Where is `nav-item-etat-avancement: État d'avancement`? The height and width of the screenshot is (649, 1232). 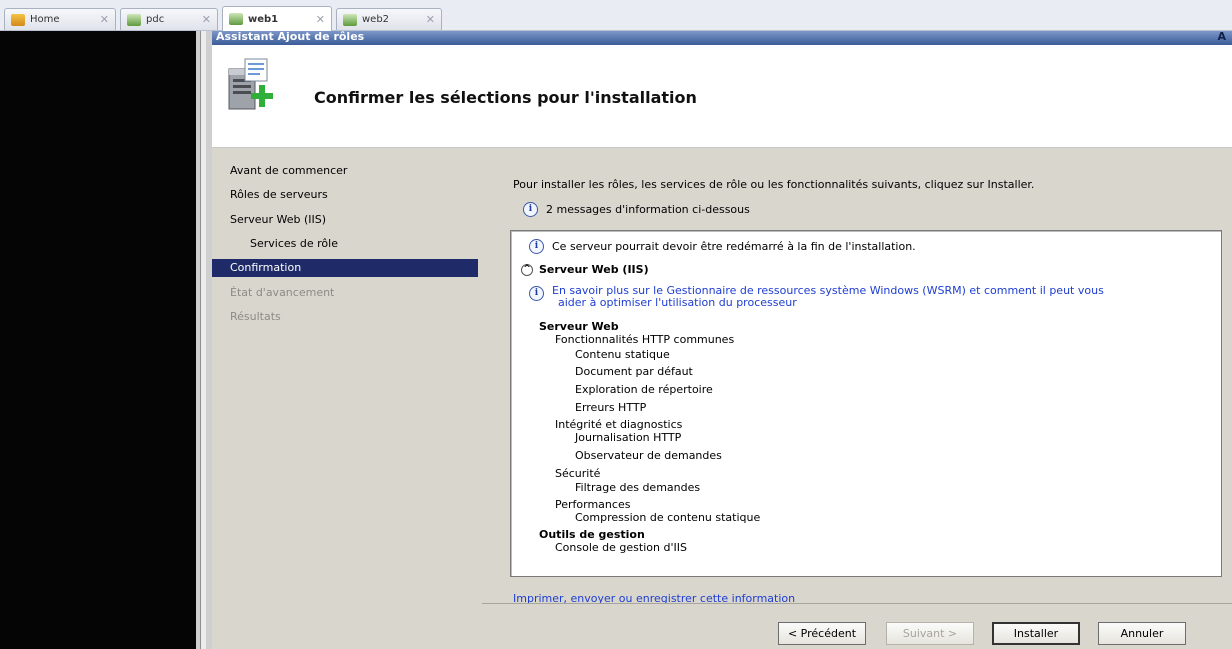
nav-item-etat-avancement: État d'avancement is located at coordinates (282, 292).